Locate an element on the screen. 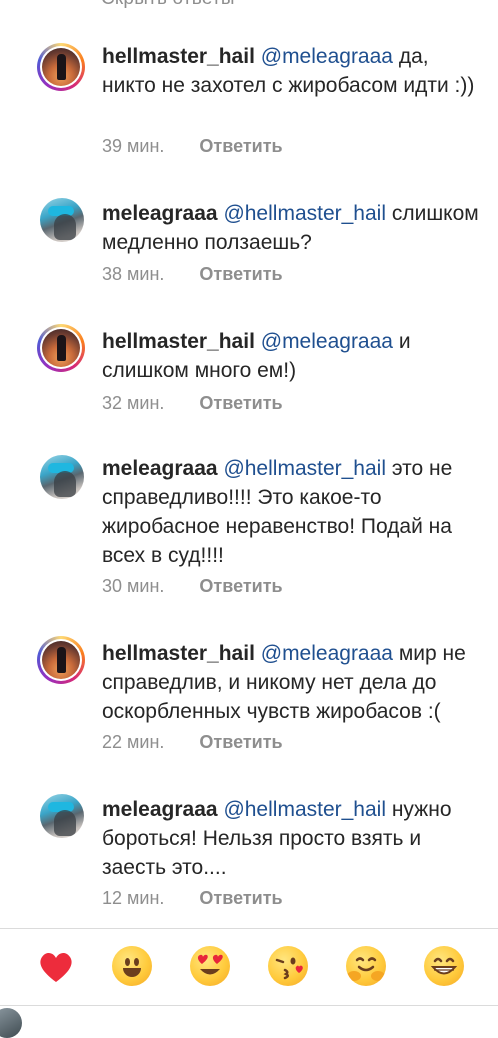  comment-time: 38 мин. is located at coordinates (133, 274).